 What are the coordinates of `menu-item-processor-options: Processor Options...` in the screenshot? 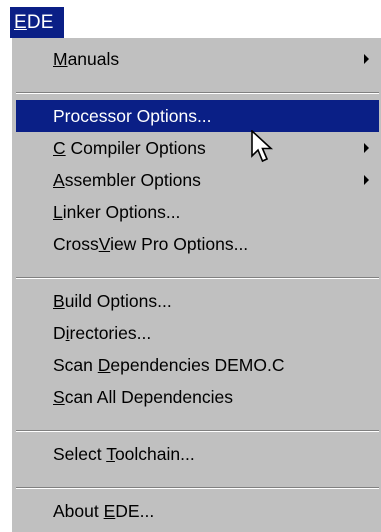 It's located at (197, 116).